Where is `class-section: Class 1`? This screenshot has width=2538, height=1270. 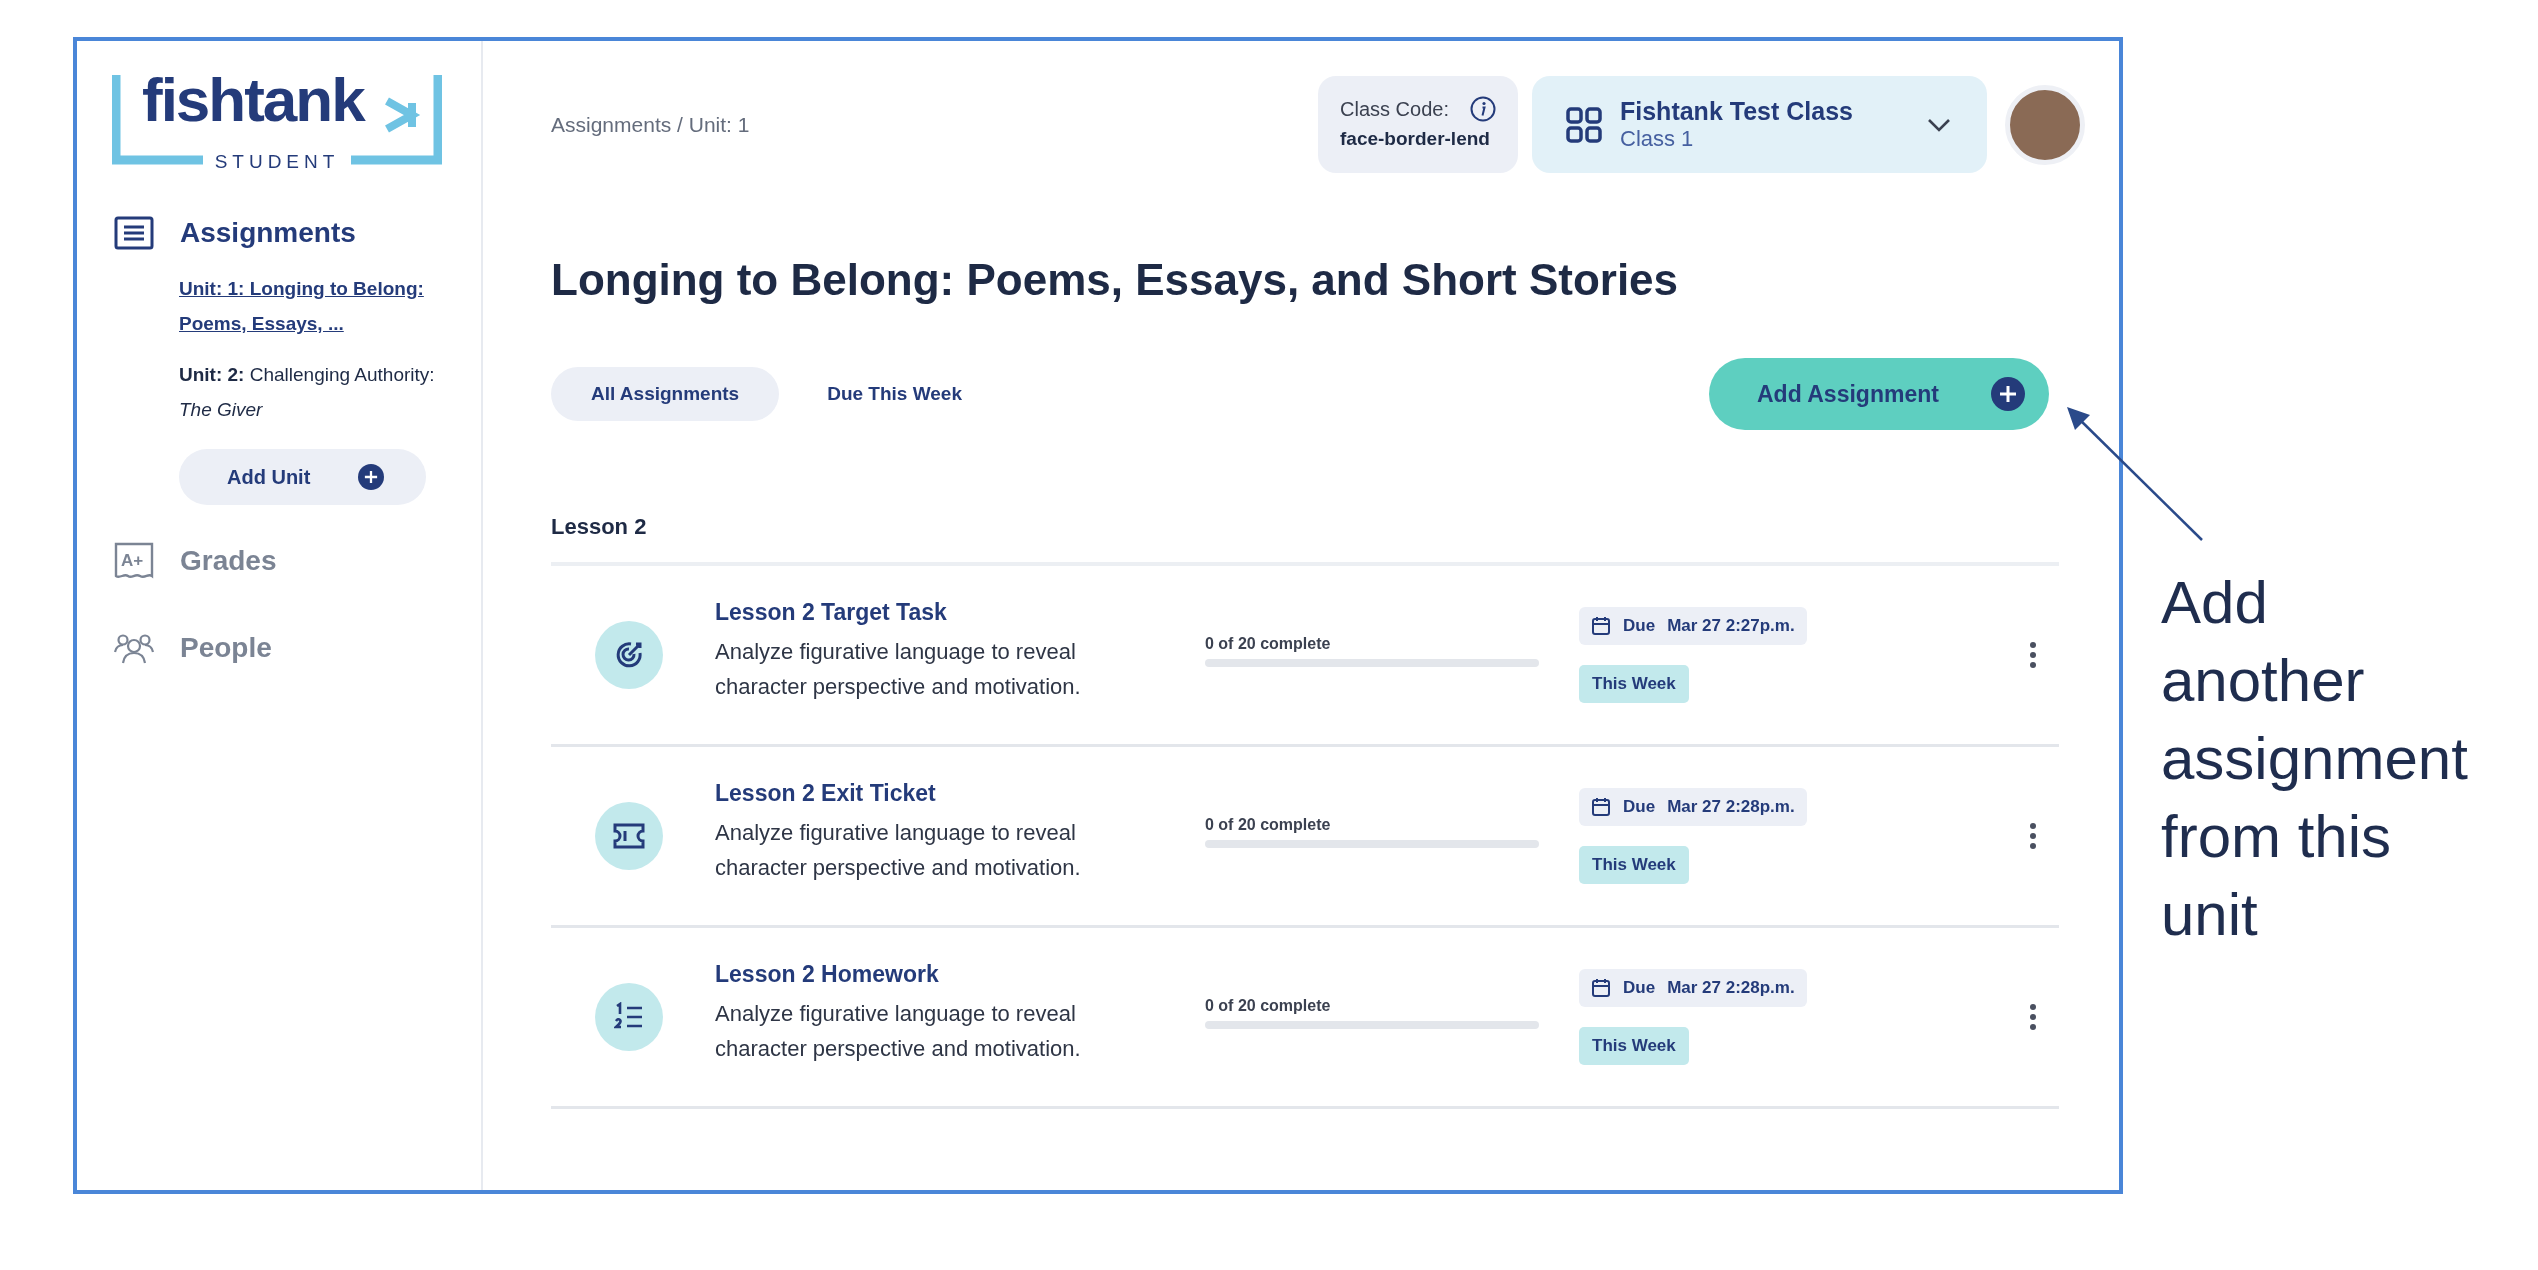
class-section: Class 1 is located at coordinates (1764, 139).